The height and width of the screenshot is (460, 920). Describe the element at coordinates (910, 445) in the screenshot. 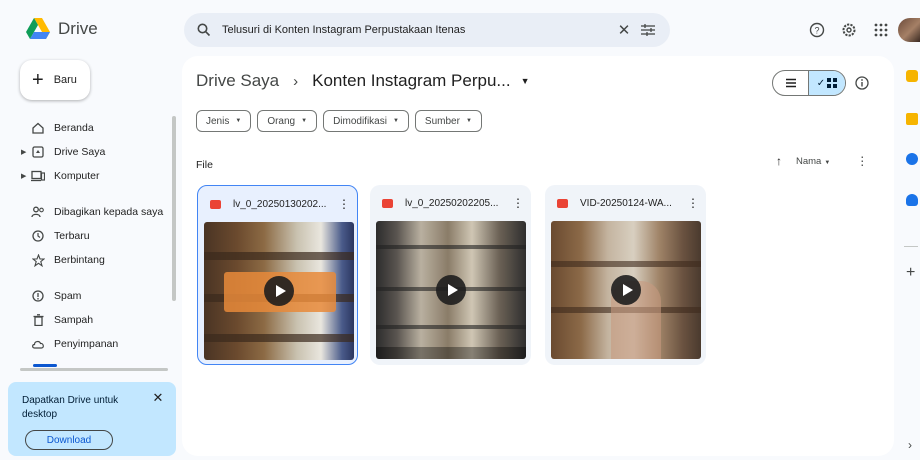

I see `chevron-right-icon: ›` at that location.